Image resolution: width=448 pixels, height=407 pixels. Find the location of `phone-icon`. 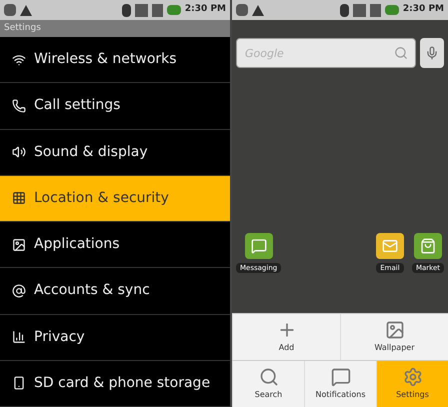

phone-icon is located at coordinates (19, 105).